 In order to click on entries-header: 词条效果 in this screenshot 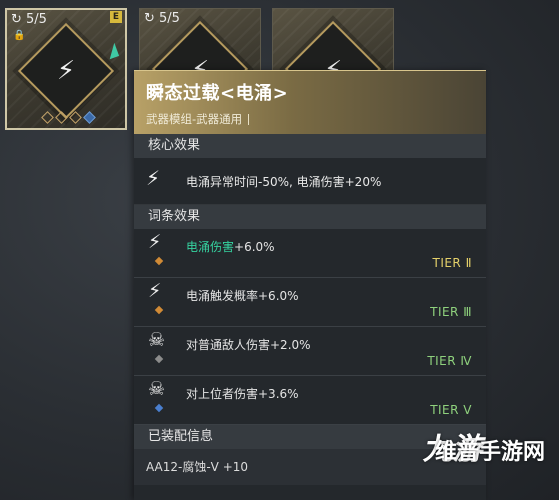, I will do `click(310, 217)`.